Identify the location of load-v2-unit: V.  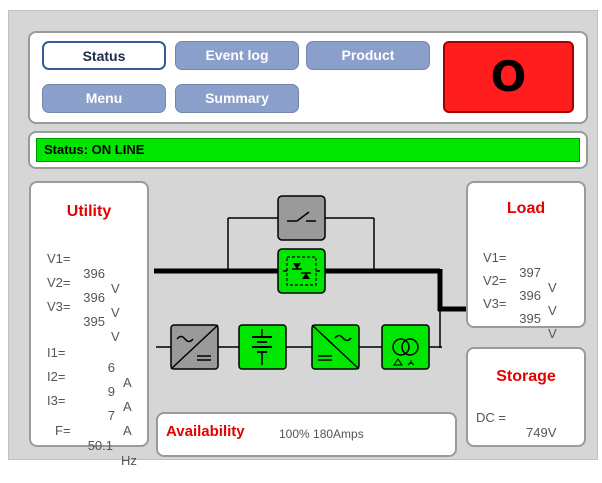
(552, 310).